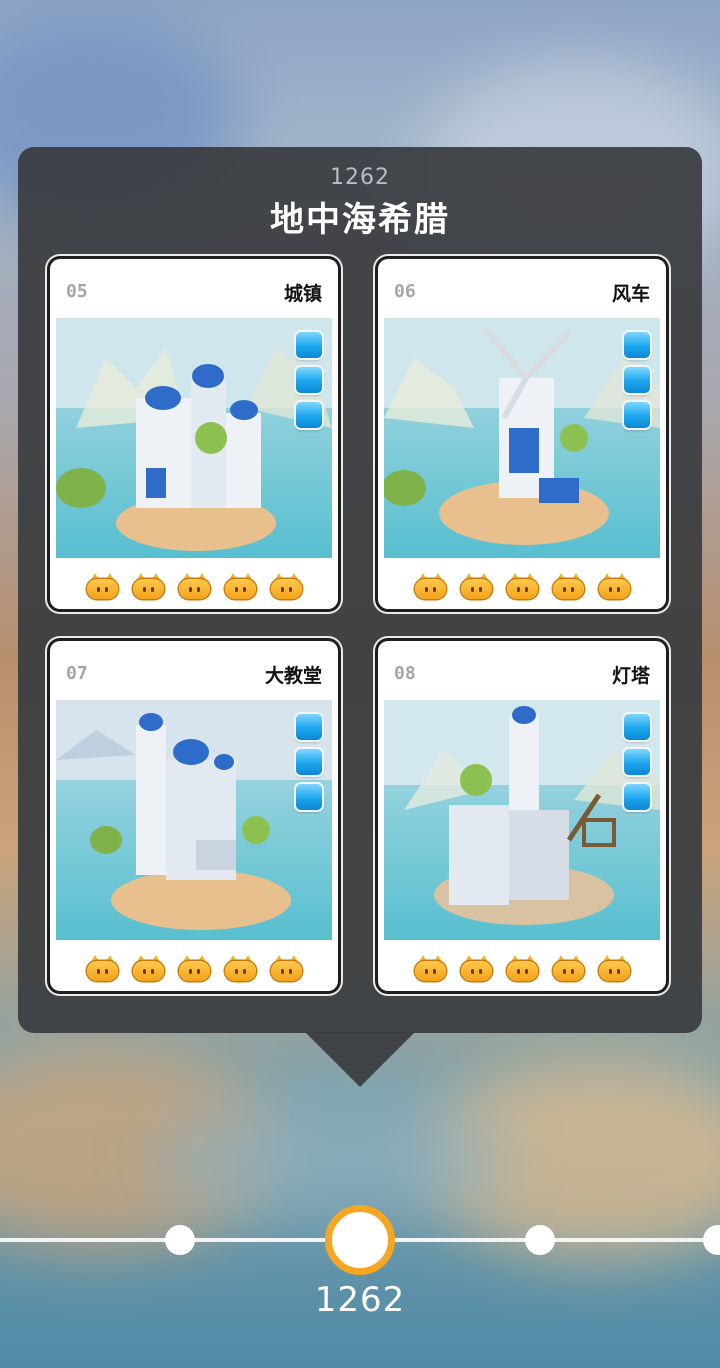  What do you see at coordinates (180, 1240) in the screenshot?
I see `timeline-node-previous` at bounding box center [180, 1240].